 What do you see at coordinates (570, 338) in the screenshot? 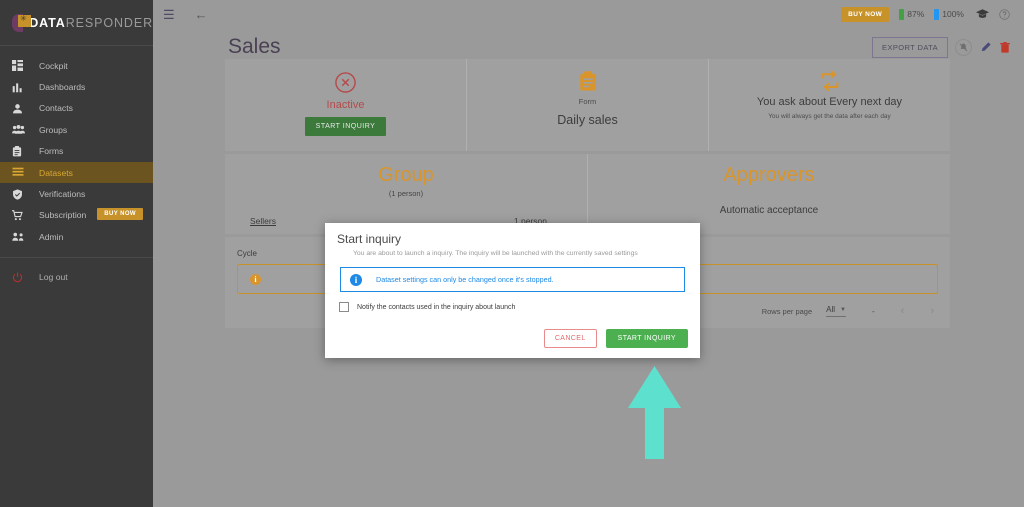
I see `cancel-button: CANCEL` at bounding box center [570, 338].